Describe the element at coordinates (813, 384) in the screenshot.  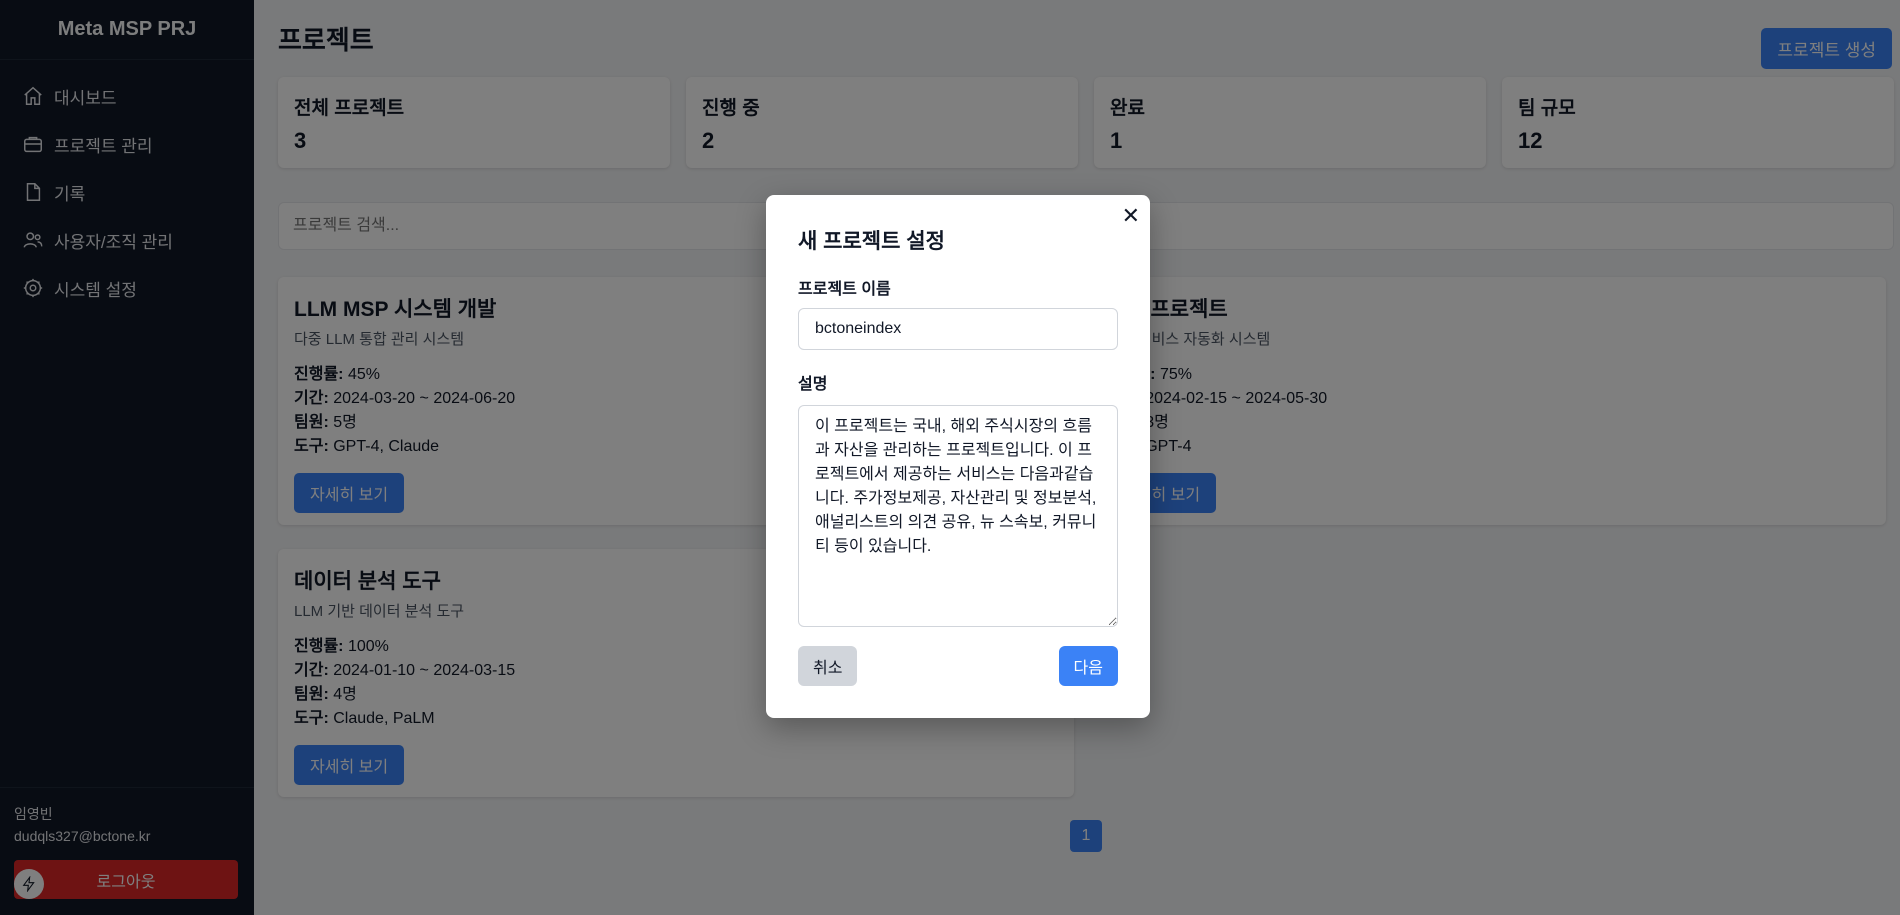
I see `description-label: 설명` at that location.